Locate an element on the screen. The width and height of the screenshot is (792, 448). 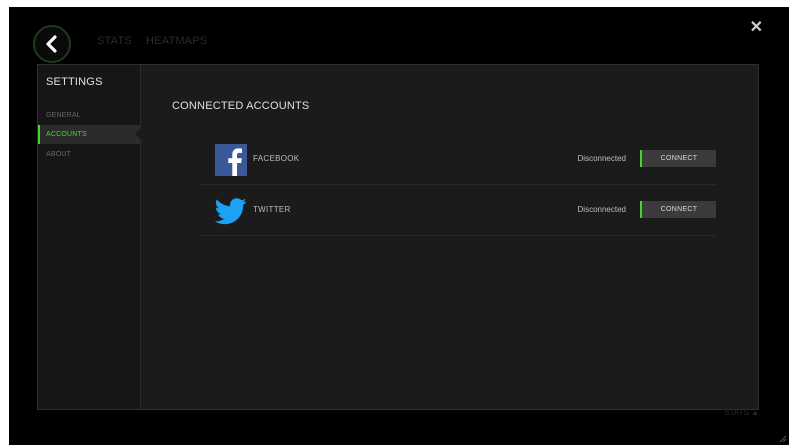
account-status-facebook: Disconnected is located at coordinates (601, 158).